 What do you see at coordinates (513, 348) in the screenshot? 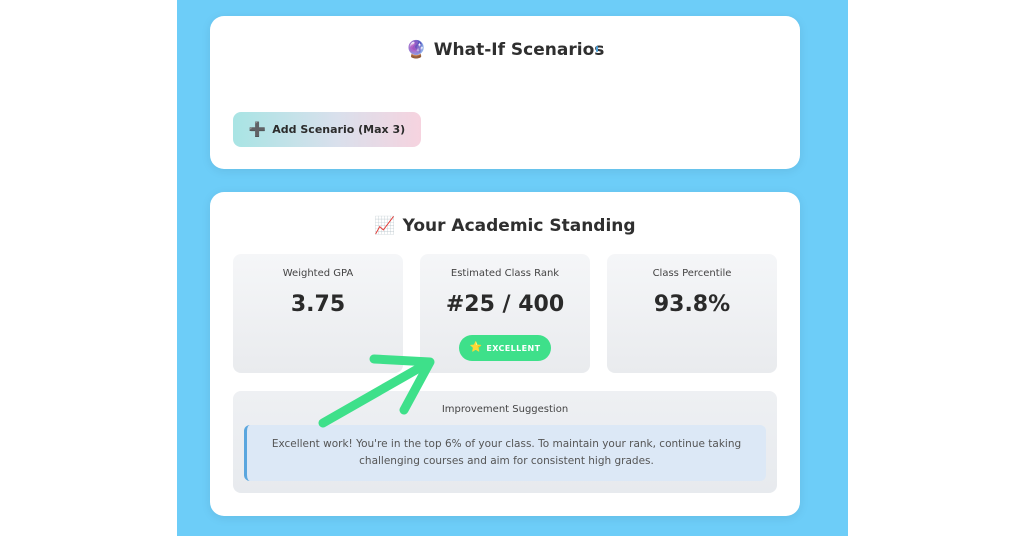
I see `excellent-badge-label: EXCELLENT` at bounding box center [513, 348].